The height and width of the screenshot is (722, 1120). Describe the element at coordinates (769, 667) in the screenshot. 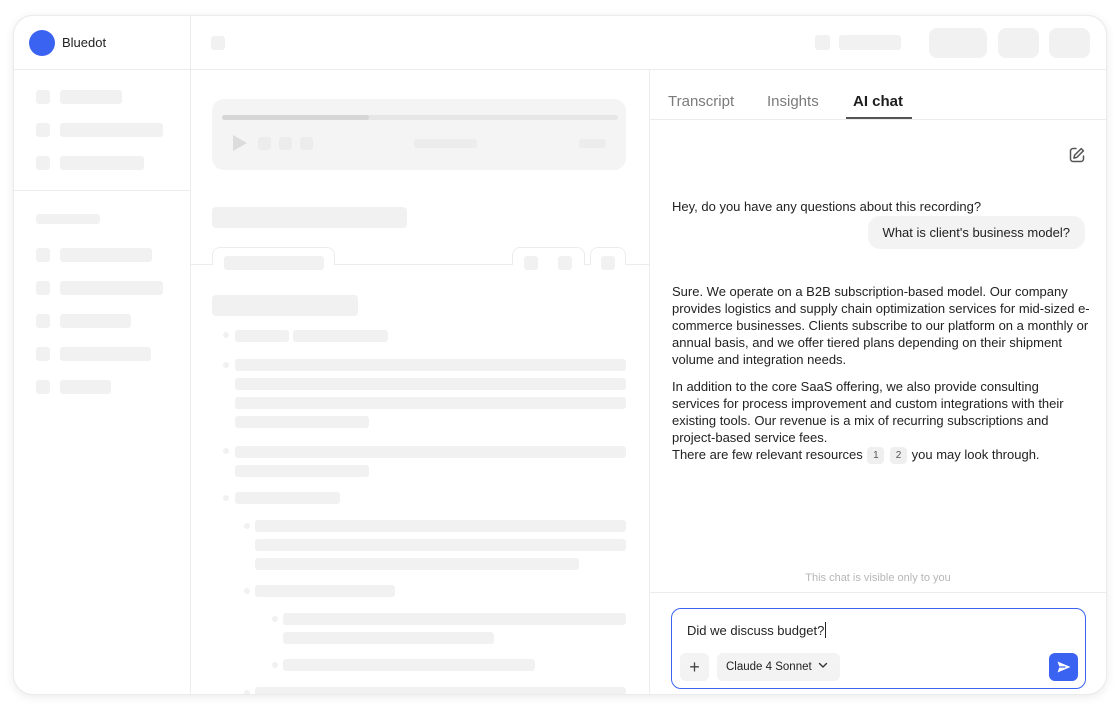

I see `model-selector-label: Claude 4 Sonnet` at that location.